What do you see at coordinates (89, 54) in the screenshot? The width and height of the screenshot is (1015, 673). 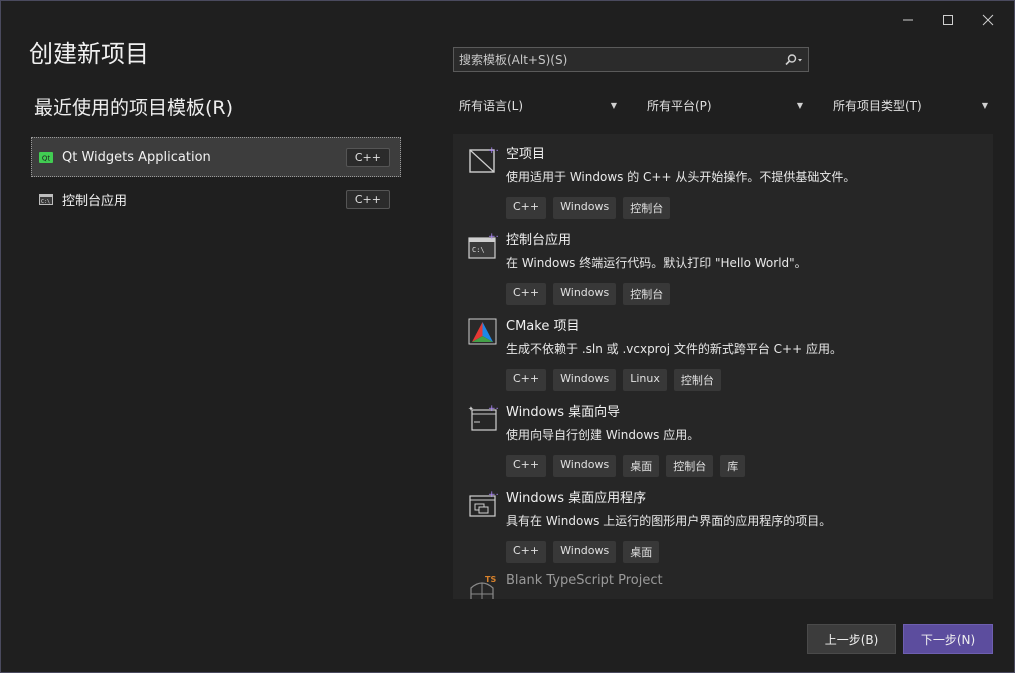 I see `page-title: 创建新项目` at bounding box center [89, 54].